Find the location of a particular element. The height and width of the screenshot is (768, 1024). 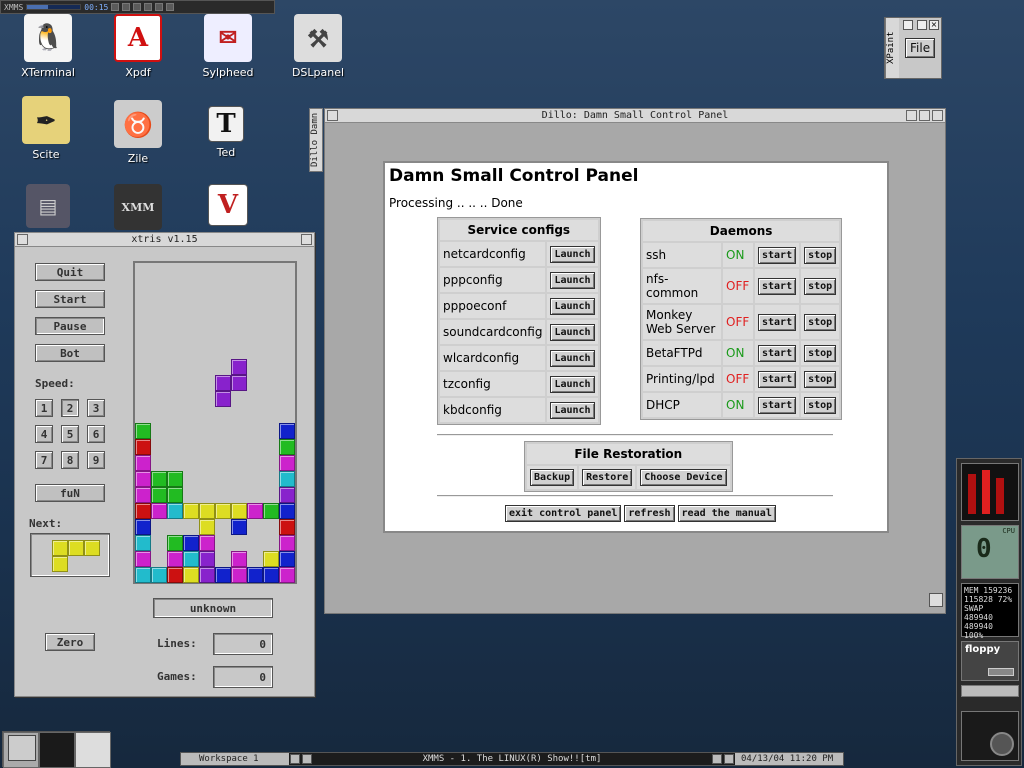

bot-button: Bot is located at coordinates (70, 353).